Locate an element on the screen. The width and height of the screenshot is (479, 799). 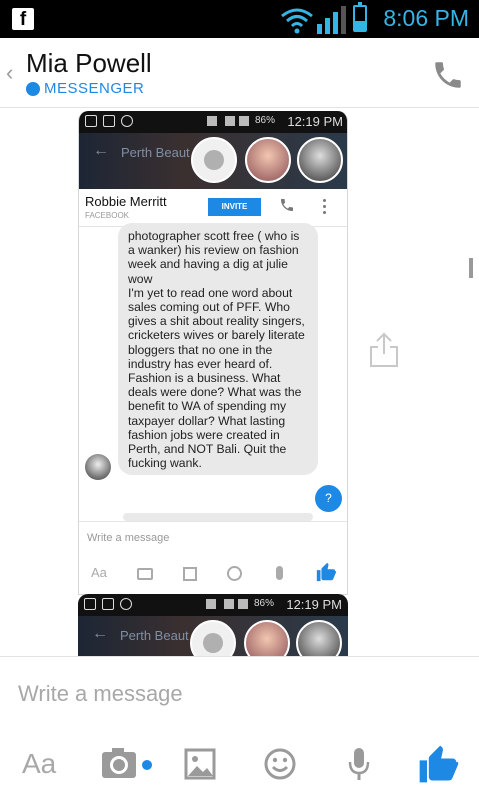
composer-placeholder: Write a message is located at coordinates (128, 538).